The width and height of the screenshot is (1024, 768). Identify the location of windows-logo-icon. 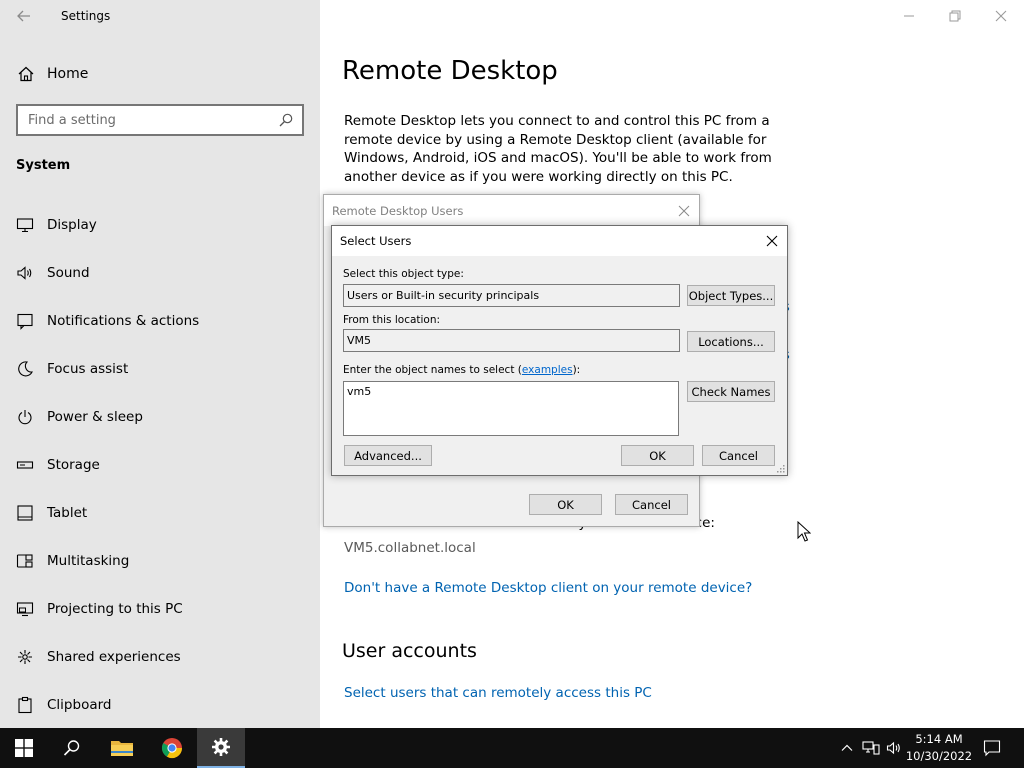
(24, 748).